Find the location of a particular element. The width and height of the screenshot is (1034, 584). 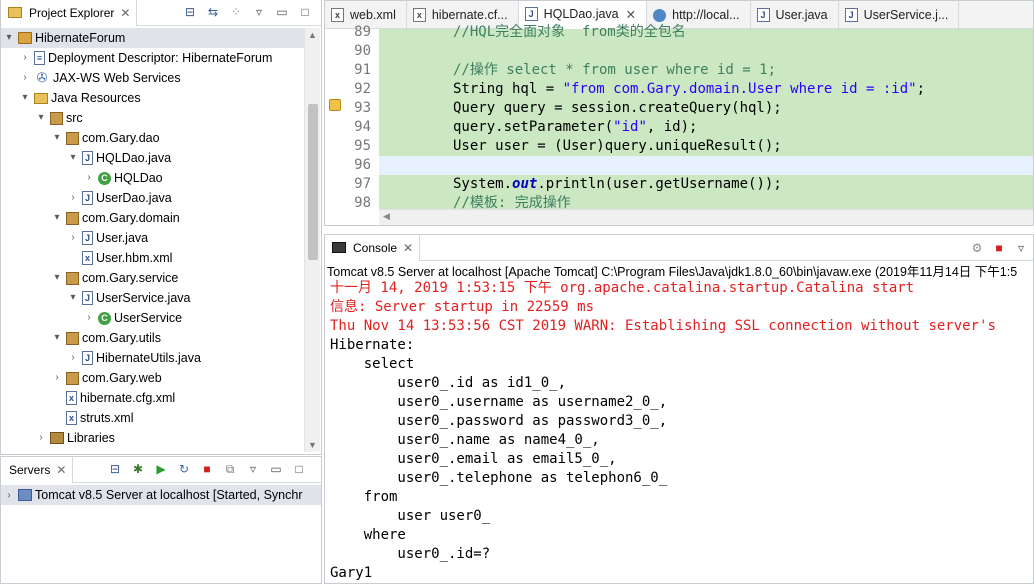

line-number: 89 is located at coordinates (362, 32).